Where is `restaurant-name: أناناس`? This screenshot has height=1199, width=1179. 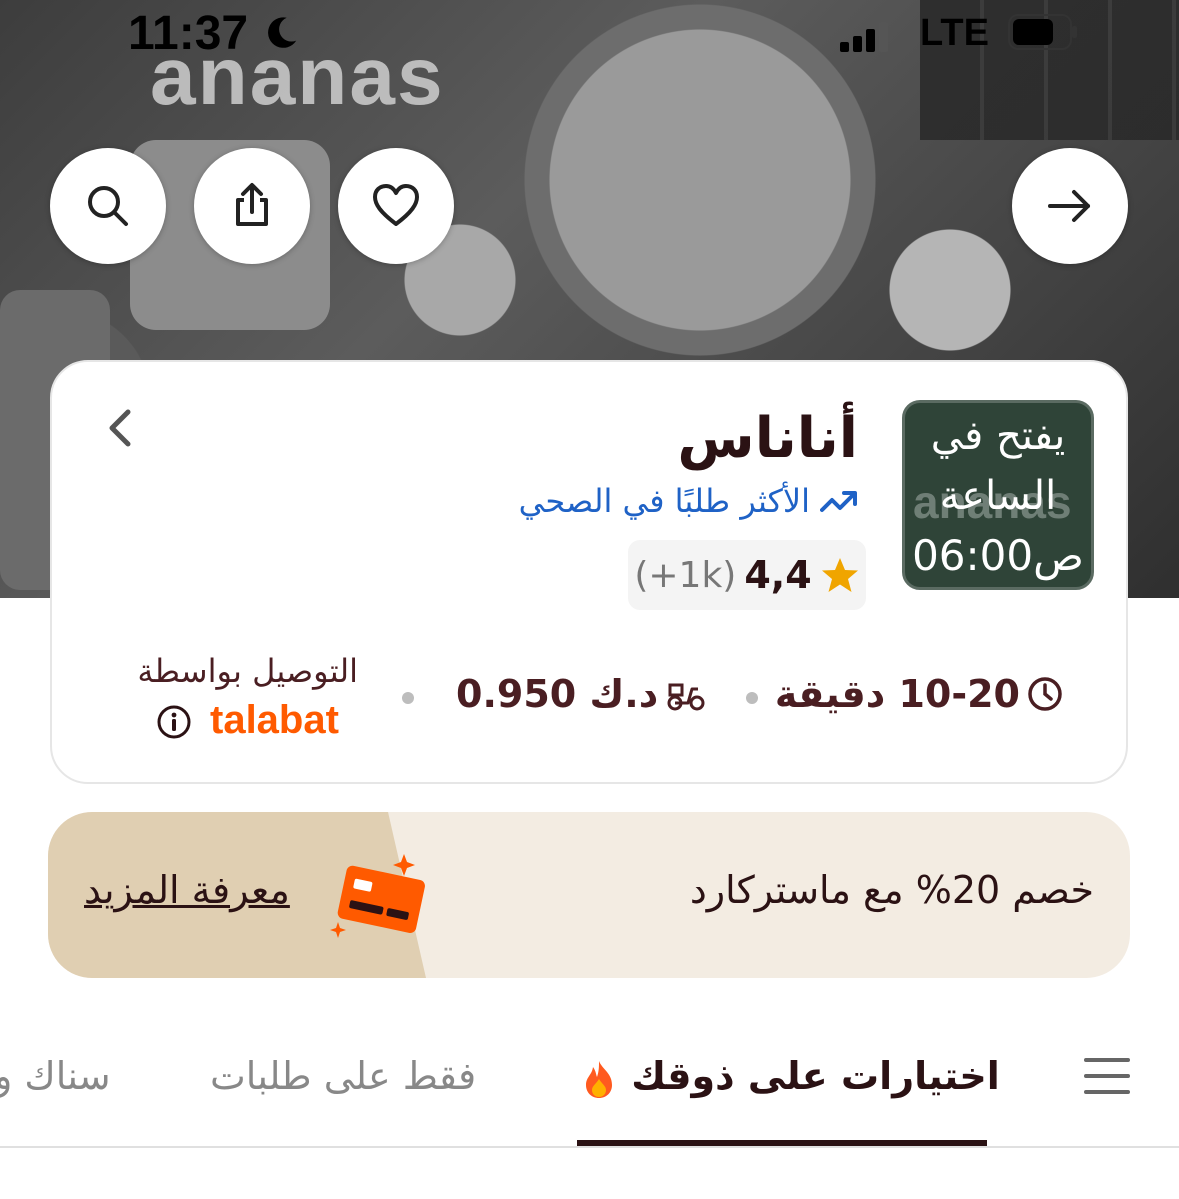 restaurant-name: أناناس is located at coordinates (767, 438).